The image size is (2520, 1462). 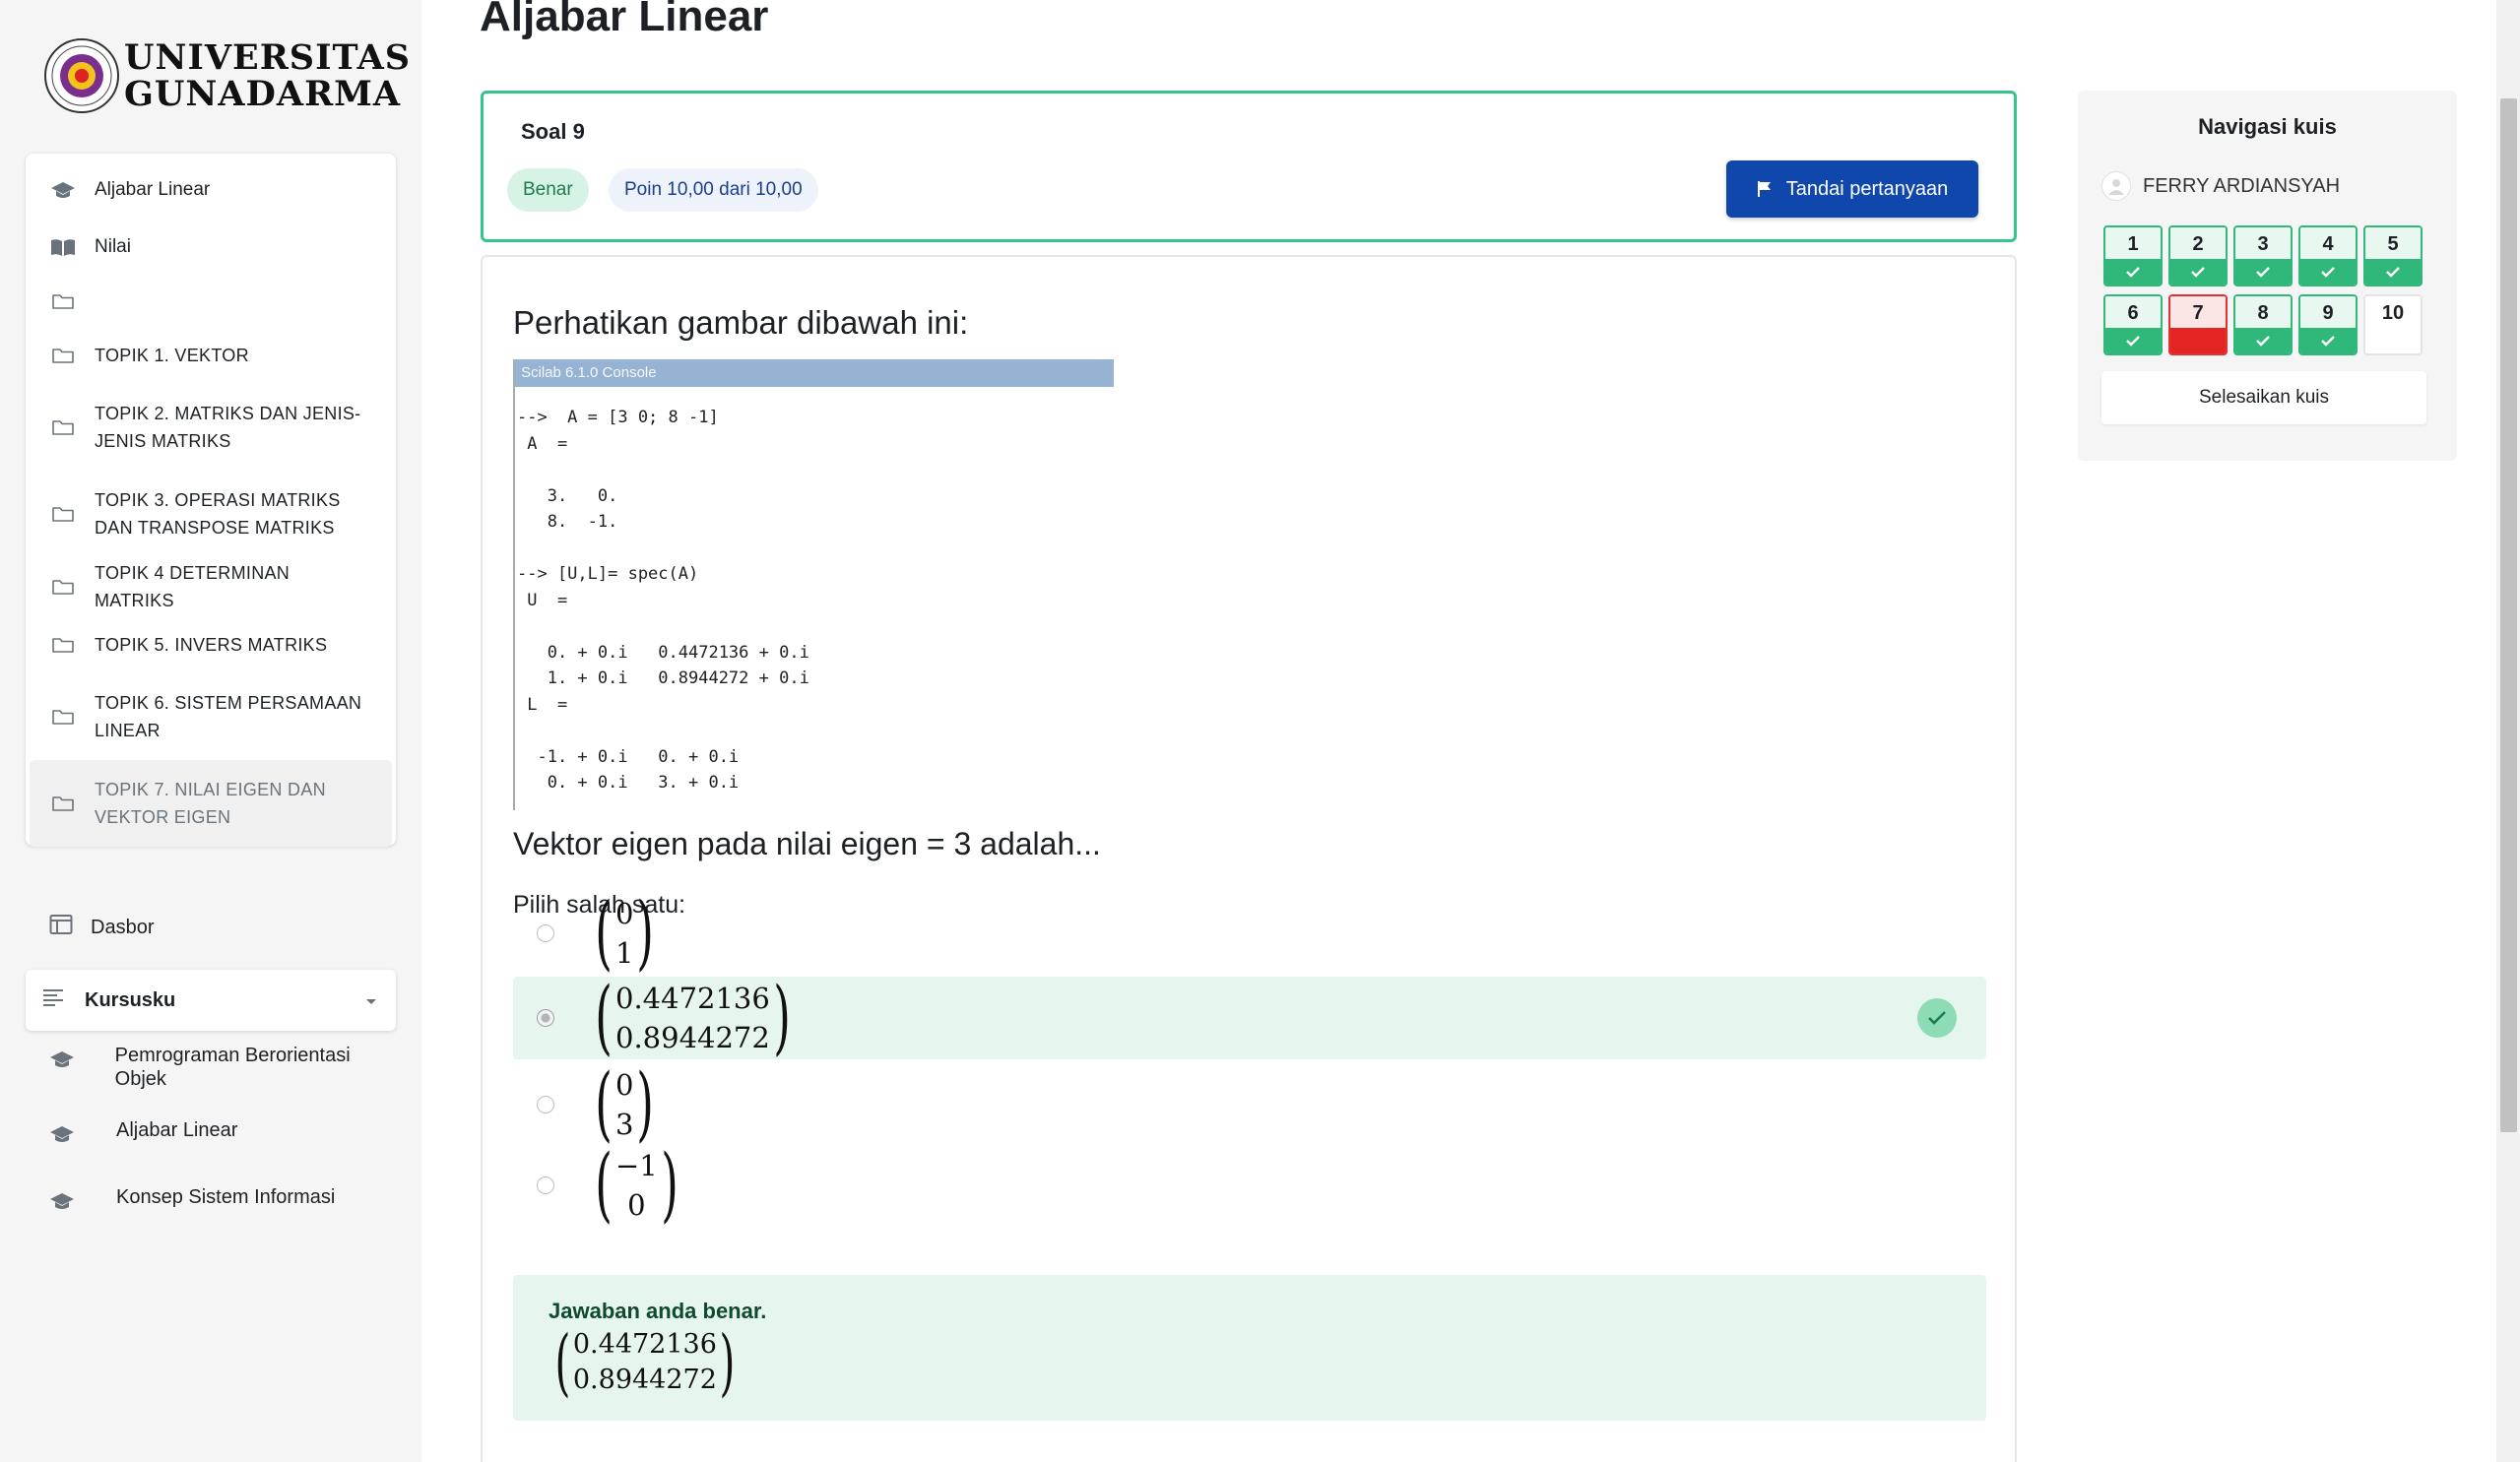 I want to click on flag-question-button: Tandai pertanyaan, so click(x=1852, y=189).